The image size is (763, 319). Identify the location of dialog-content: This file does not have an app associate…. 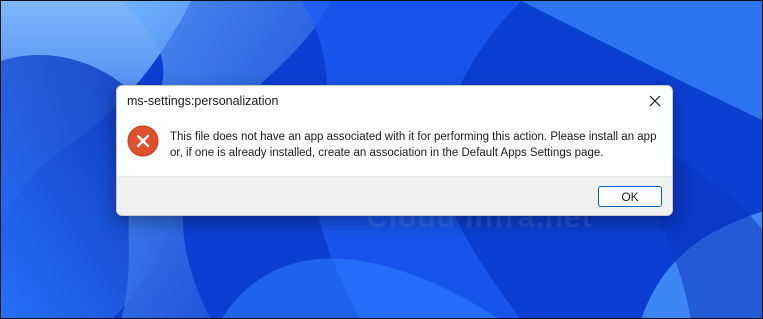
(394, 146).